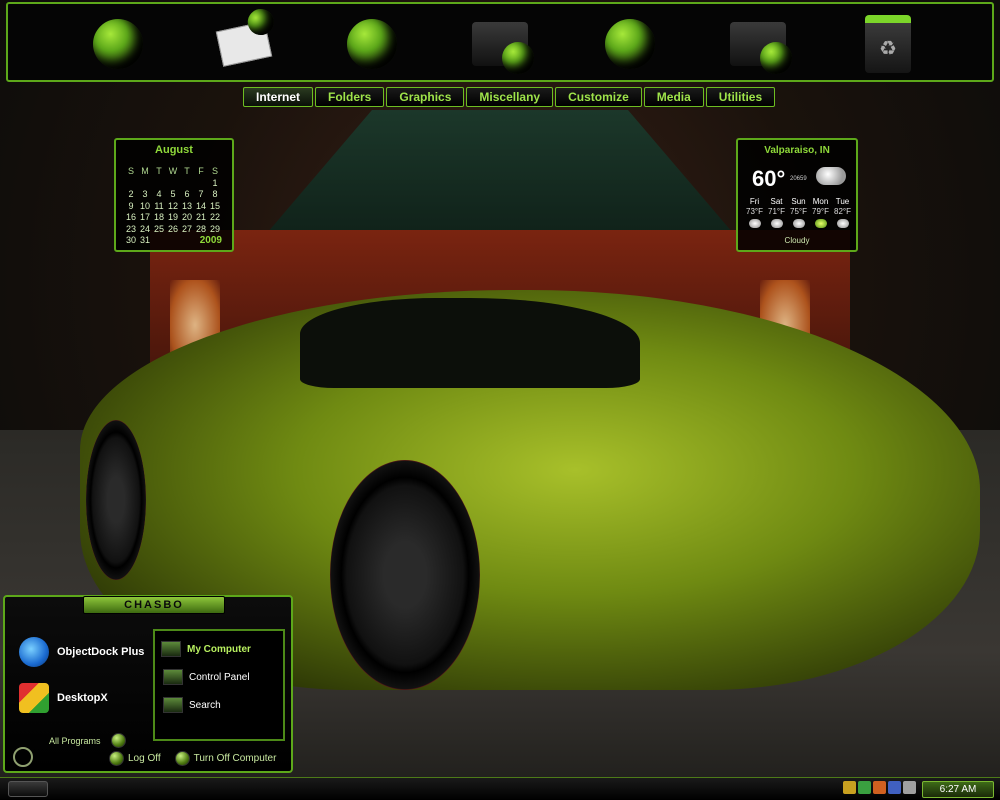 This screenshot has width=1000, height=800. I want to click on calendar-day: 19, so click(173, 217).